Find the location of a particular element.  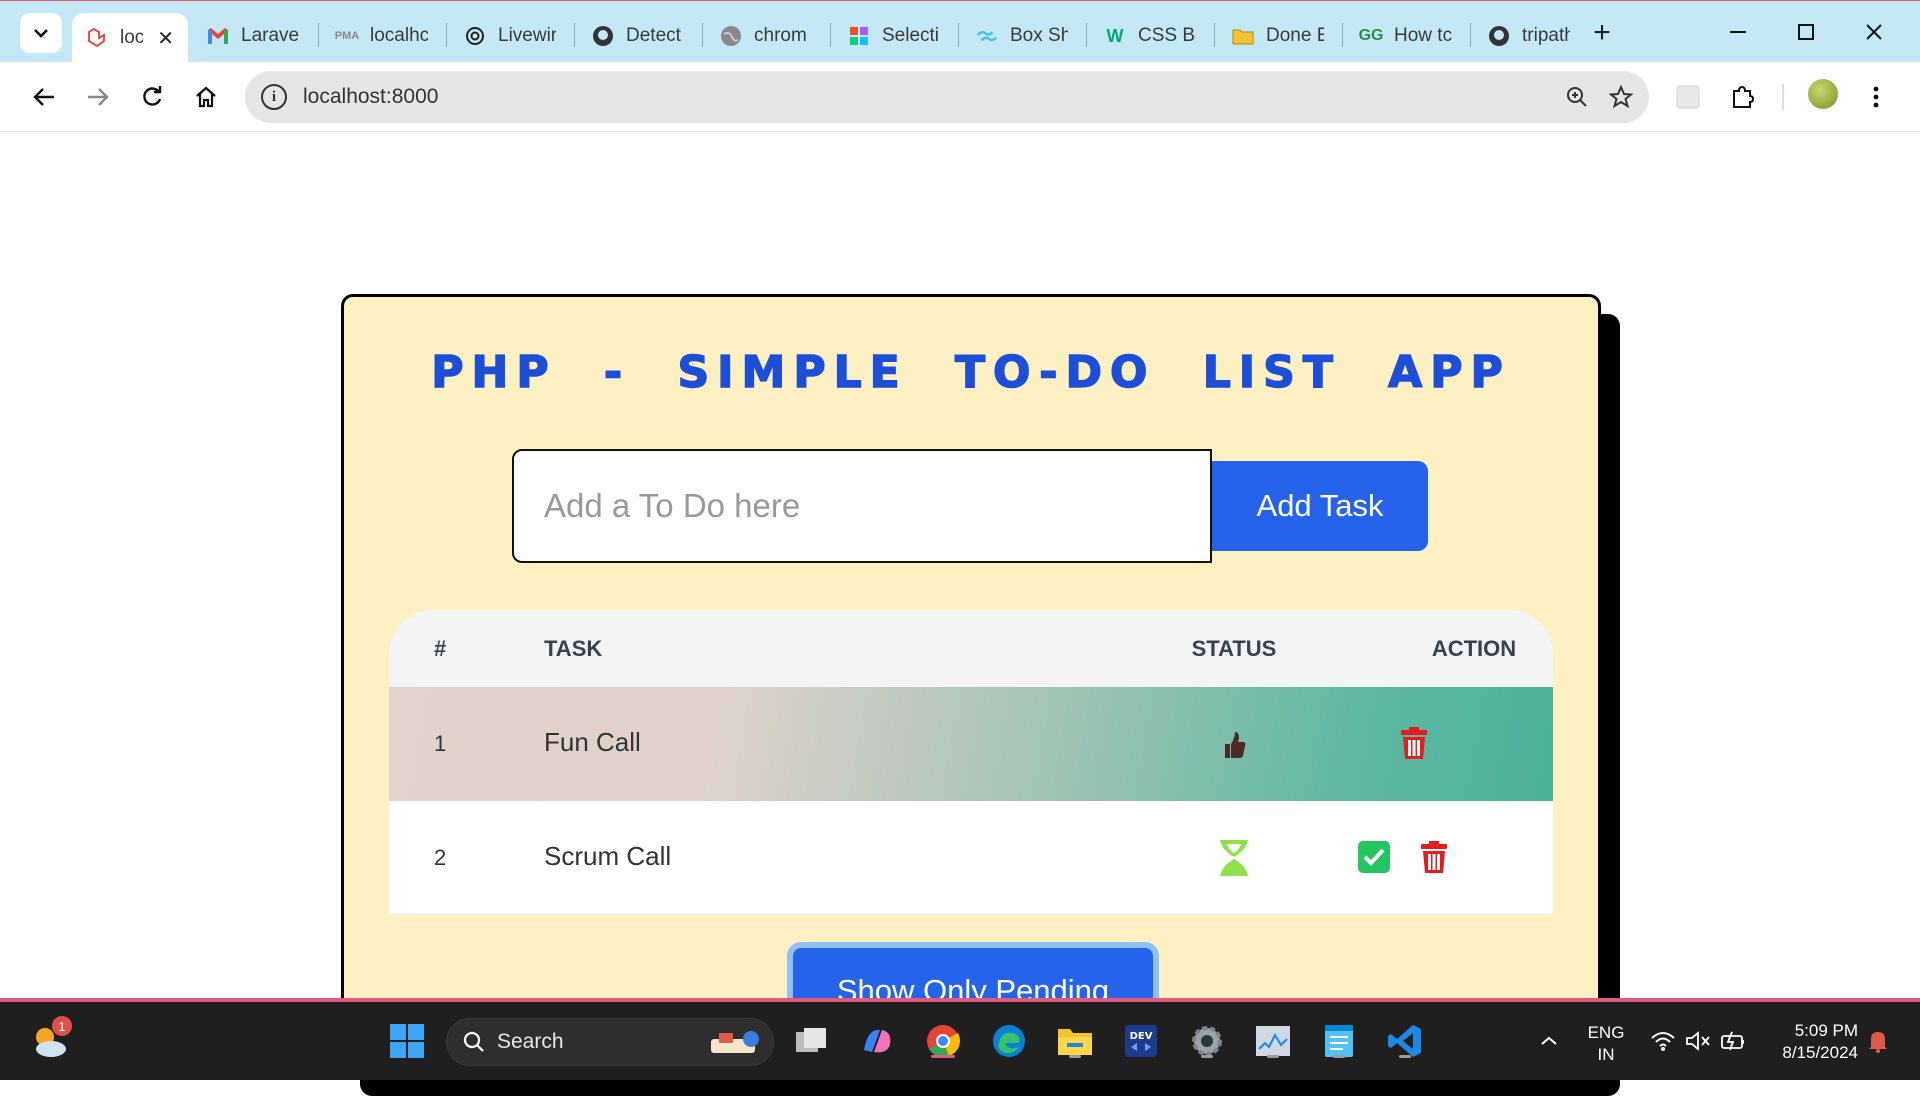

taskbar-vscode is located at coordinates (1405, 1041).